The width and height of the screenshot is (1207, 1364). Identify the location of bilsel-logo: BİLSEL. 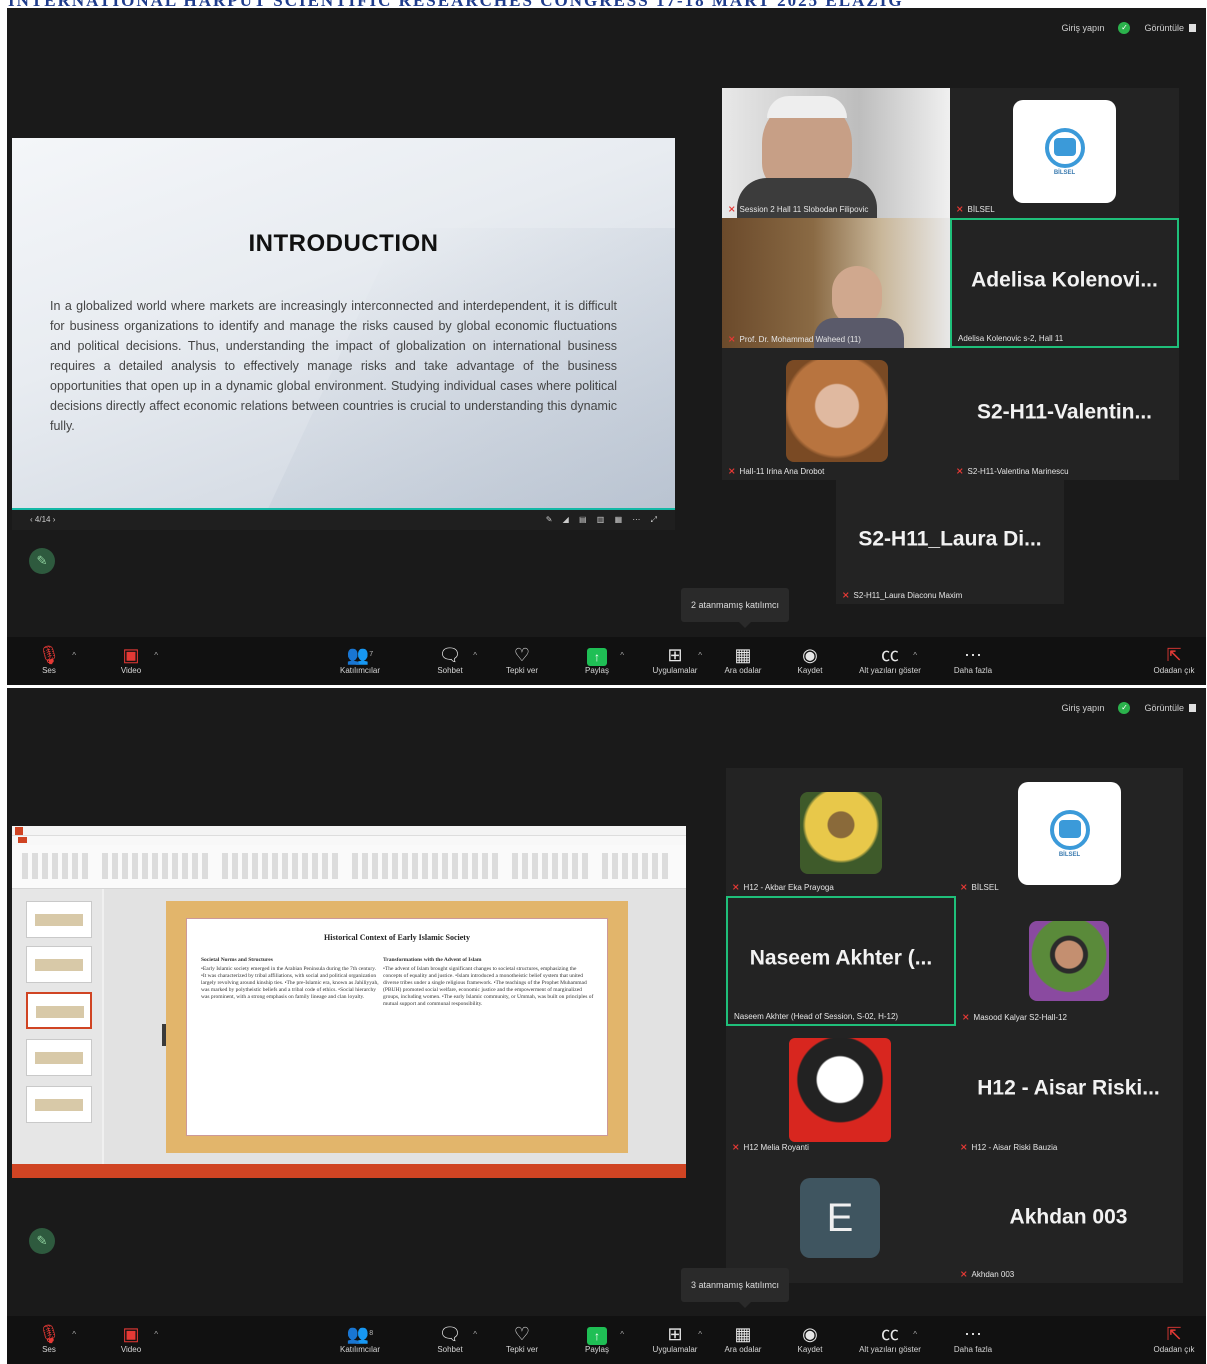
(1069, 833).